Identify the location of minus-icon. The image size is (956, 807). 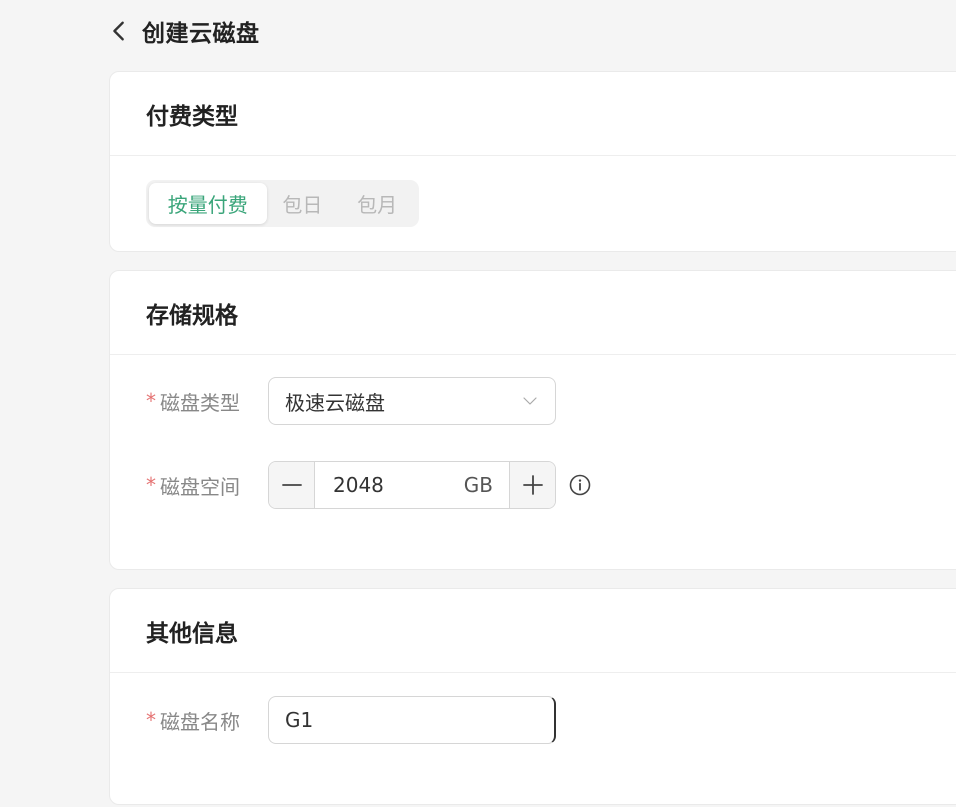
(291, 485).